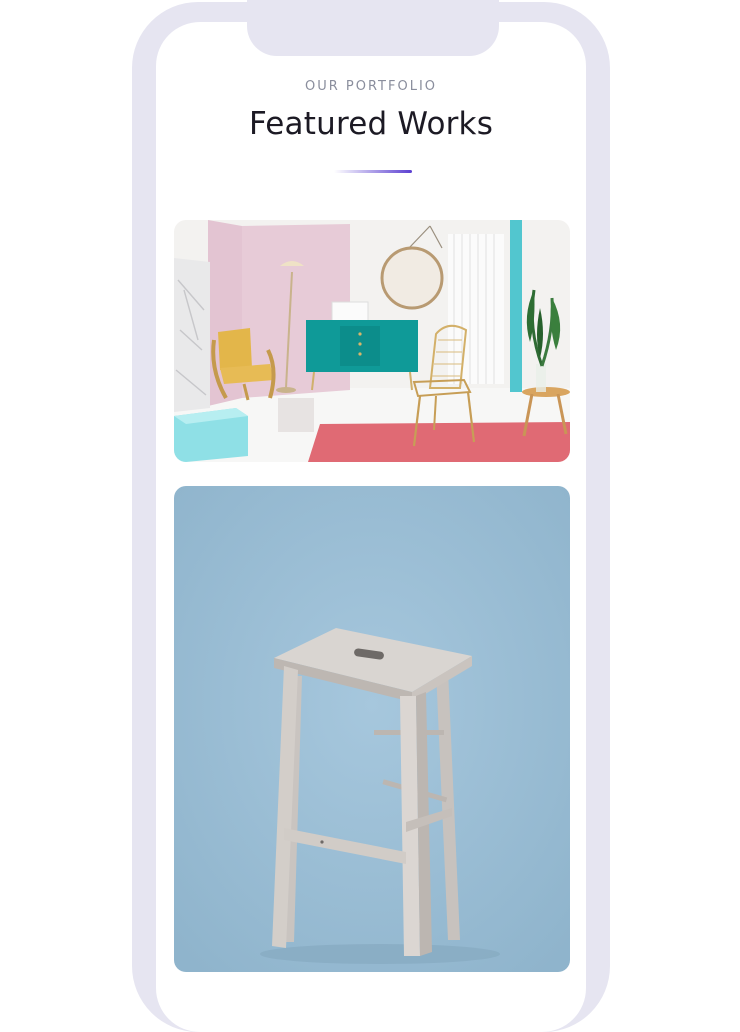 Image resolution: width=740 pixels, height=1032 pixels. I want to click on title-underline, so click(373, 171).